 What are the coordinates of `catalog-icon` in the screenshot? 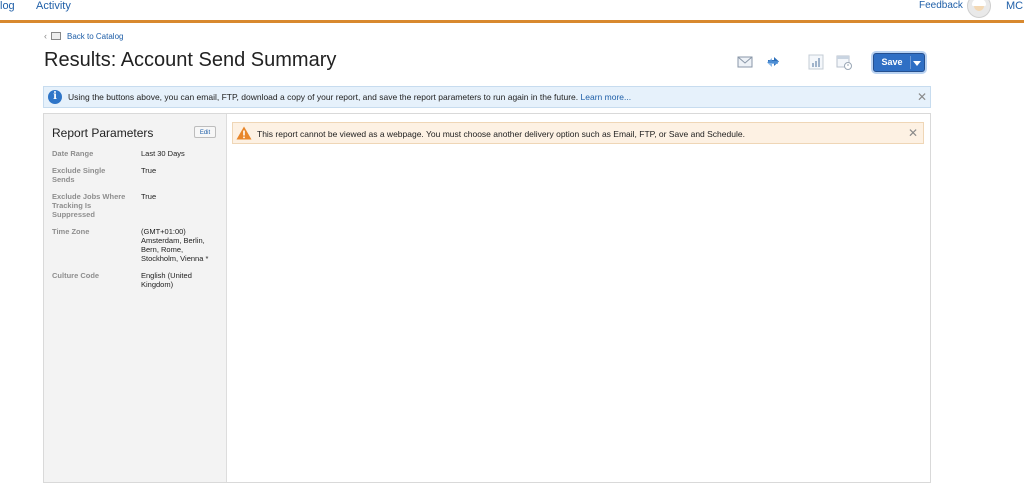 It's located at (56, 36).